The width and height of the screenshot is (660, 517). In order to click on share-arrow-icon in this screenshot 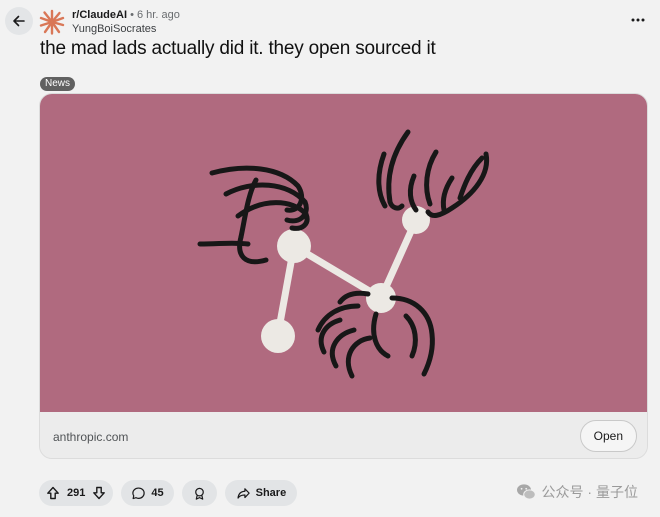, I will do `click(243, 493)`.